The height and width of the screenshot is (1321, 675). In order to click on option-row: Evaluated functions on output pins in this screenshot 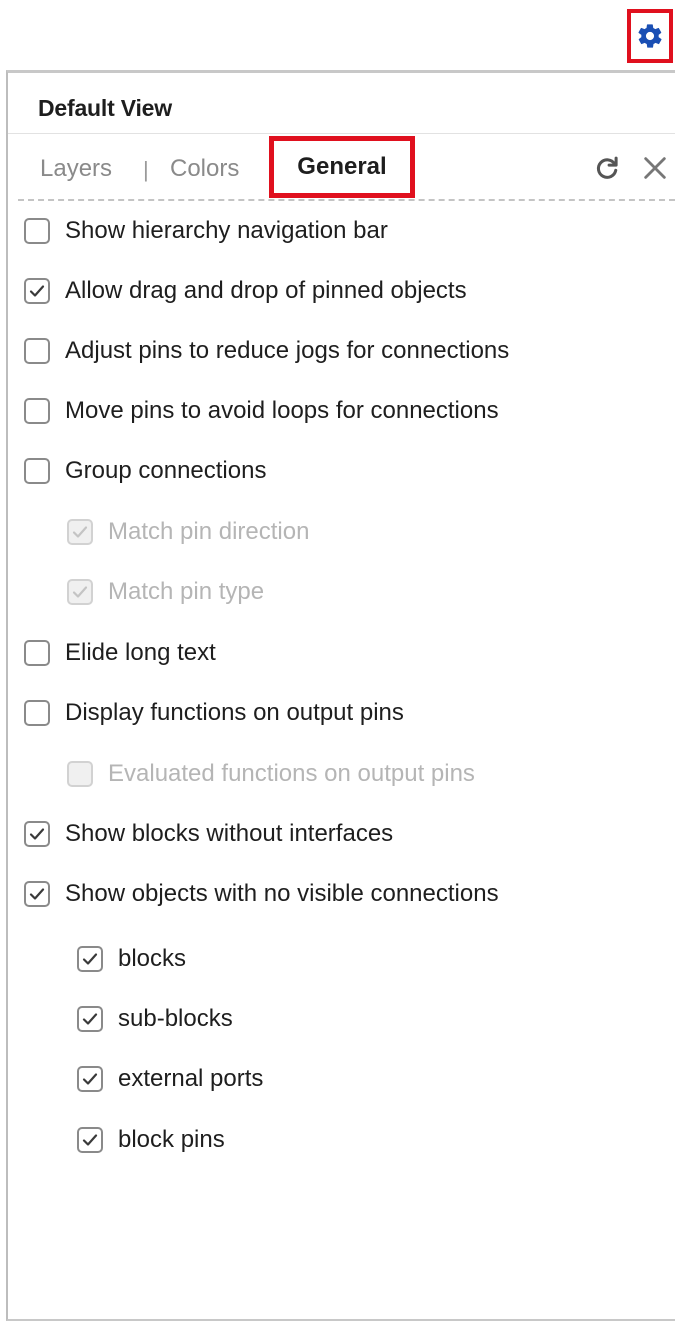, I will do `click(271, 774)`.